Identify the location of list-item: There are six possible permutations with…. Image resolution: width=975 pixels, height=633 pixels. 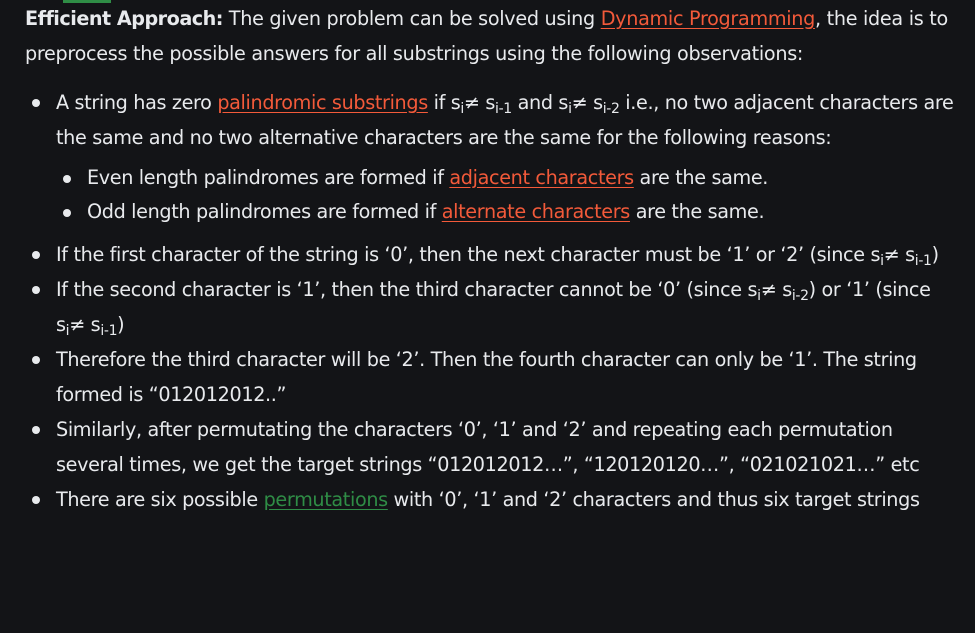
(495, 499).